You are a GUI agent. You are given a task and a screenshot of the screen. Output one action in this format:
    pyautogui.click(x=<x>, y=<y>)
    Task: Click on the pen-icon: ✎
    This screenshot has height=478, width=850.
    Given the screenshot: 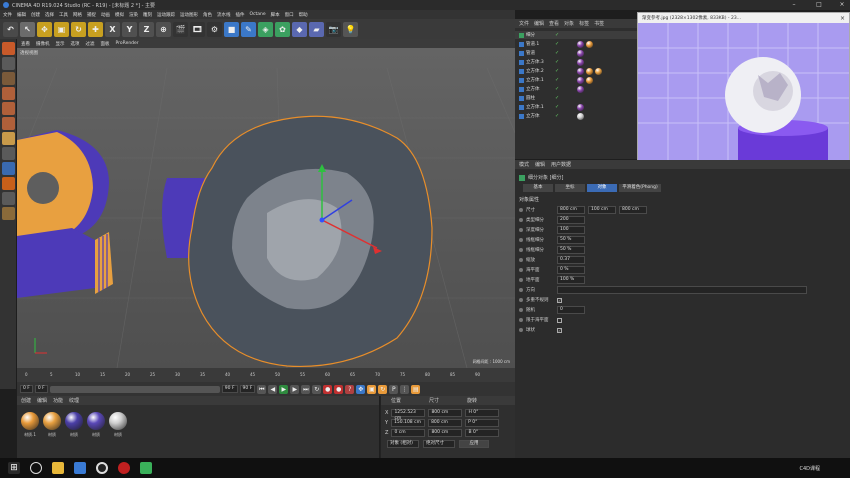 What is the action you would take?
    pyautogui.click(x=248, y=29)
    